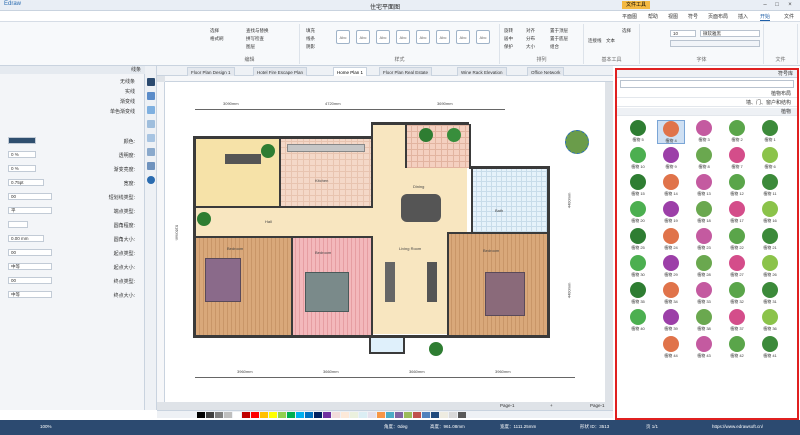 This screenshot has height=435, width=800. Describe the element at coordinates (151, 152) in the screenshot. I see `layout-panel-icon` at that location.